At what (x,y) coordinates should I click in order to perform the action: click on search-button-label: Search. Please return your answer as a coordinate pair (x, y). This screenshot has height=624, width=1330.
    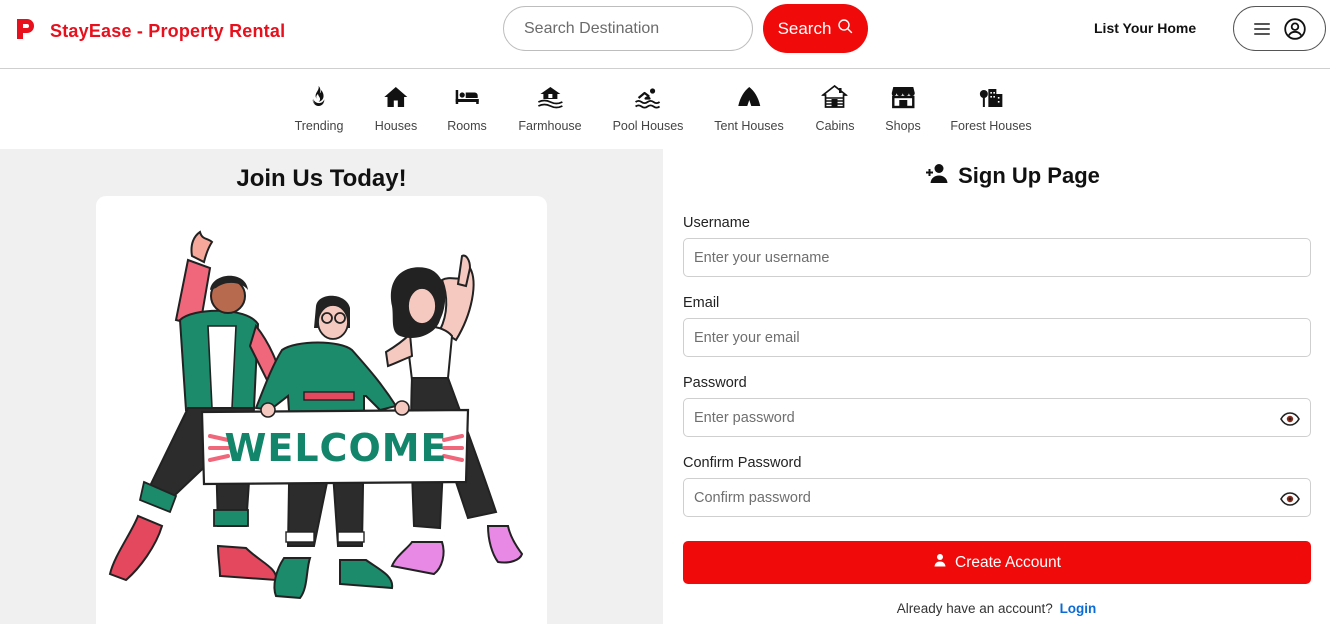
    Looking at the image, I should click on (804, 28).